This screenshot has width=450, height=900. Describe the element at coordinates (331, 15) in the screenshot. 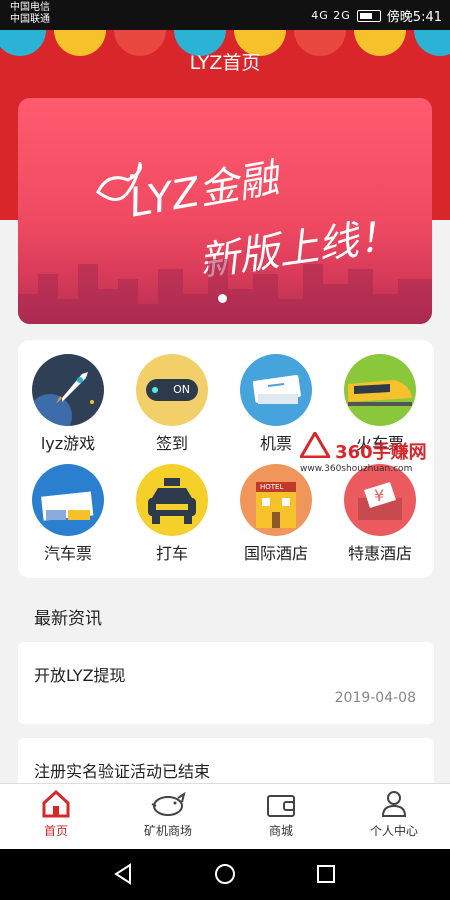

I see `network-indicator: 4G 2G` at that location.